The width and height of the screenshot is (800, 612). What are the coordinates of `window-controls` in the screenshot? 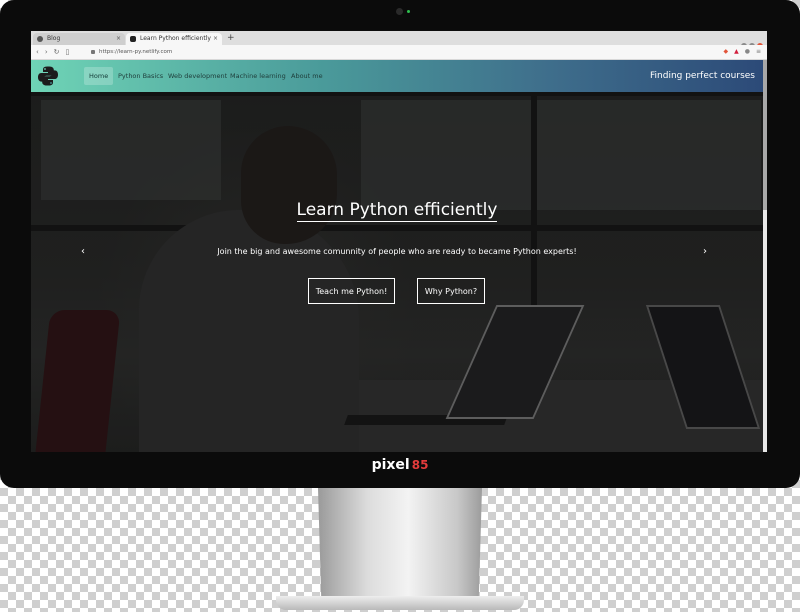 It's located at (751, 41).